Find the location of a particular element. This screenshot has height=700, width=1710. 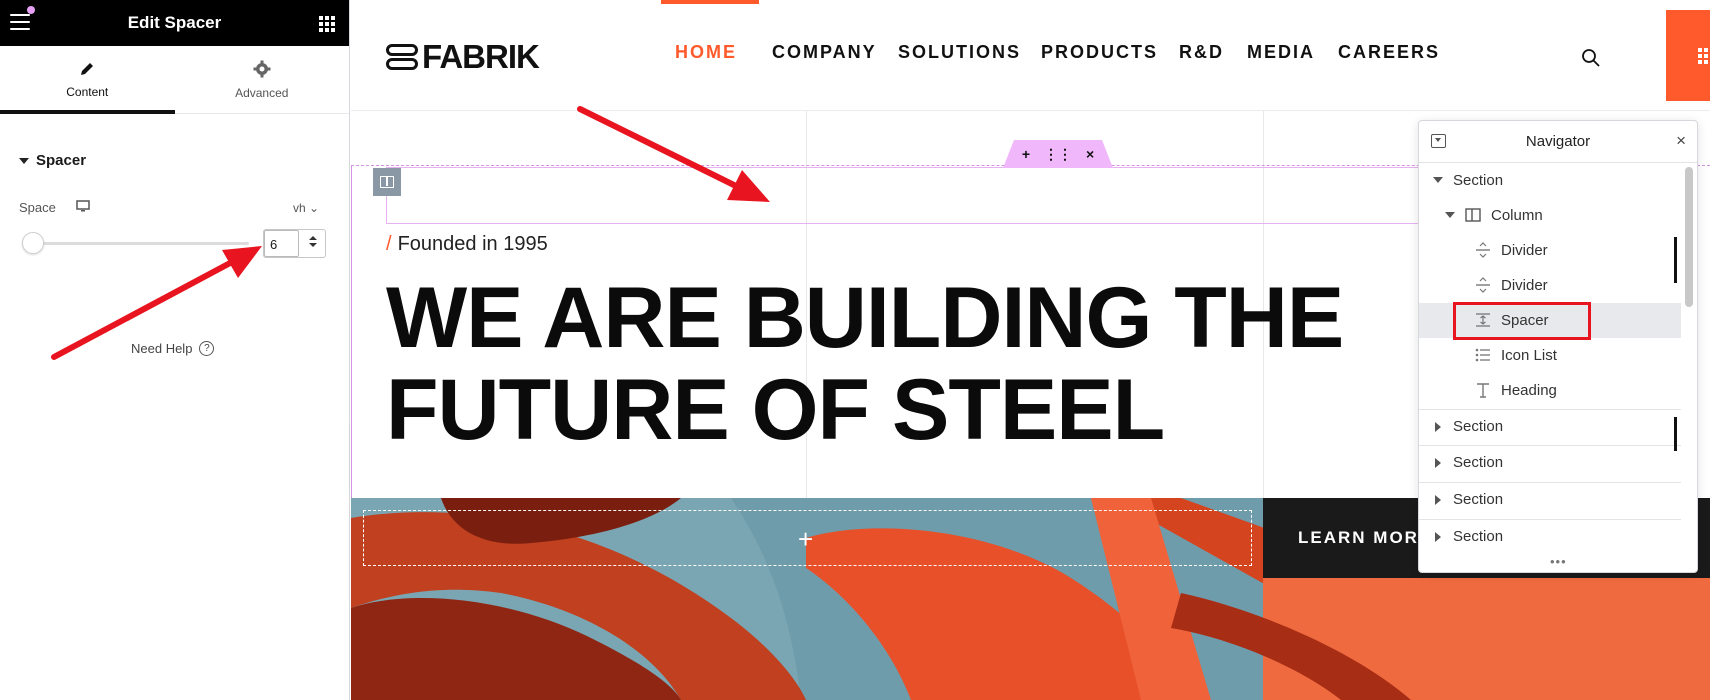

pencil-icon is located at coordinates (87, 68).